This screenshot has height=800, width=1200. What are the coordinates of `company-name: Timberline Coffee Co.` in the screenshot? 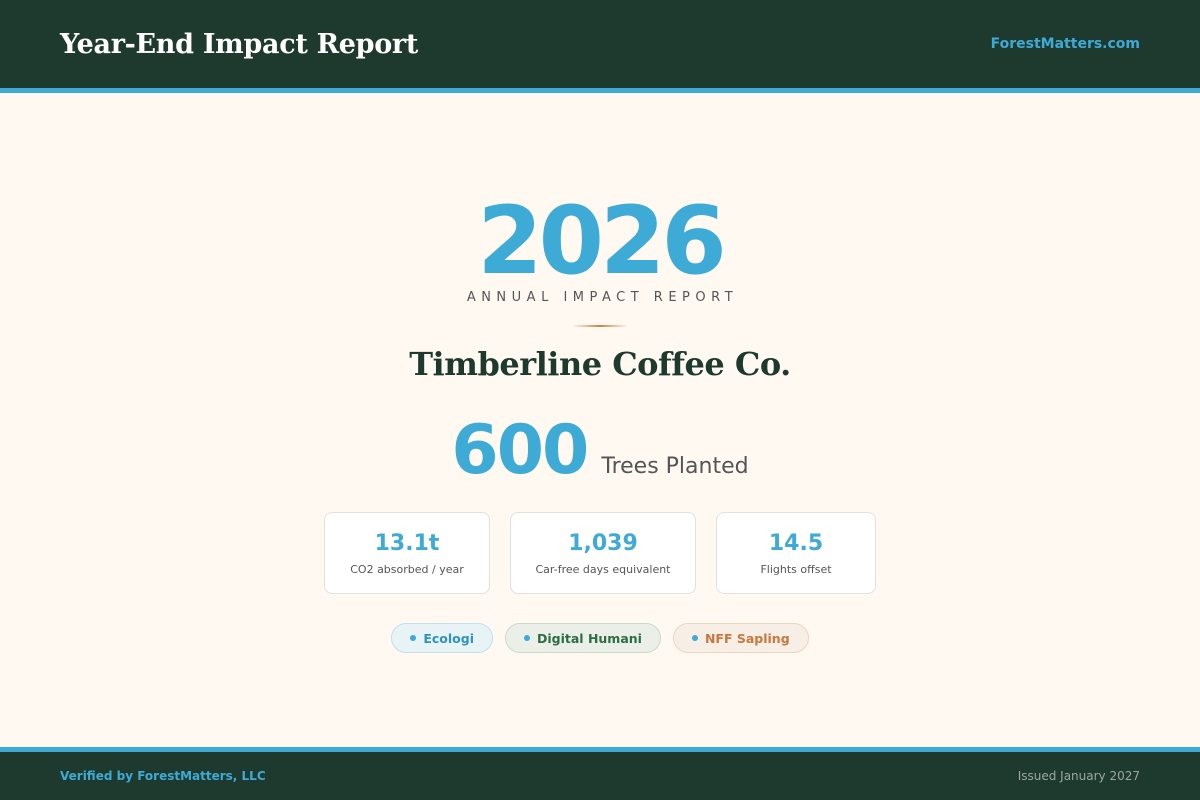 It's located at (600, 364).